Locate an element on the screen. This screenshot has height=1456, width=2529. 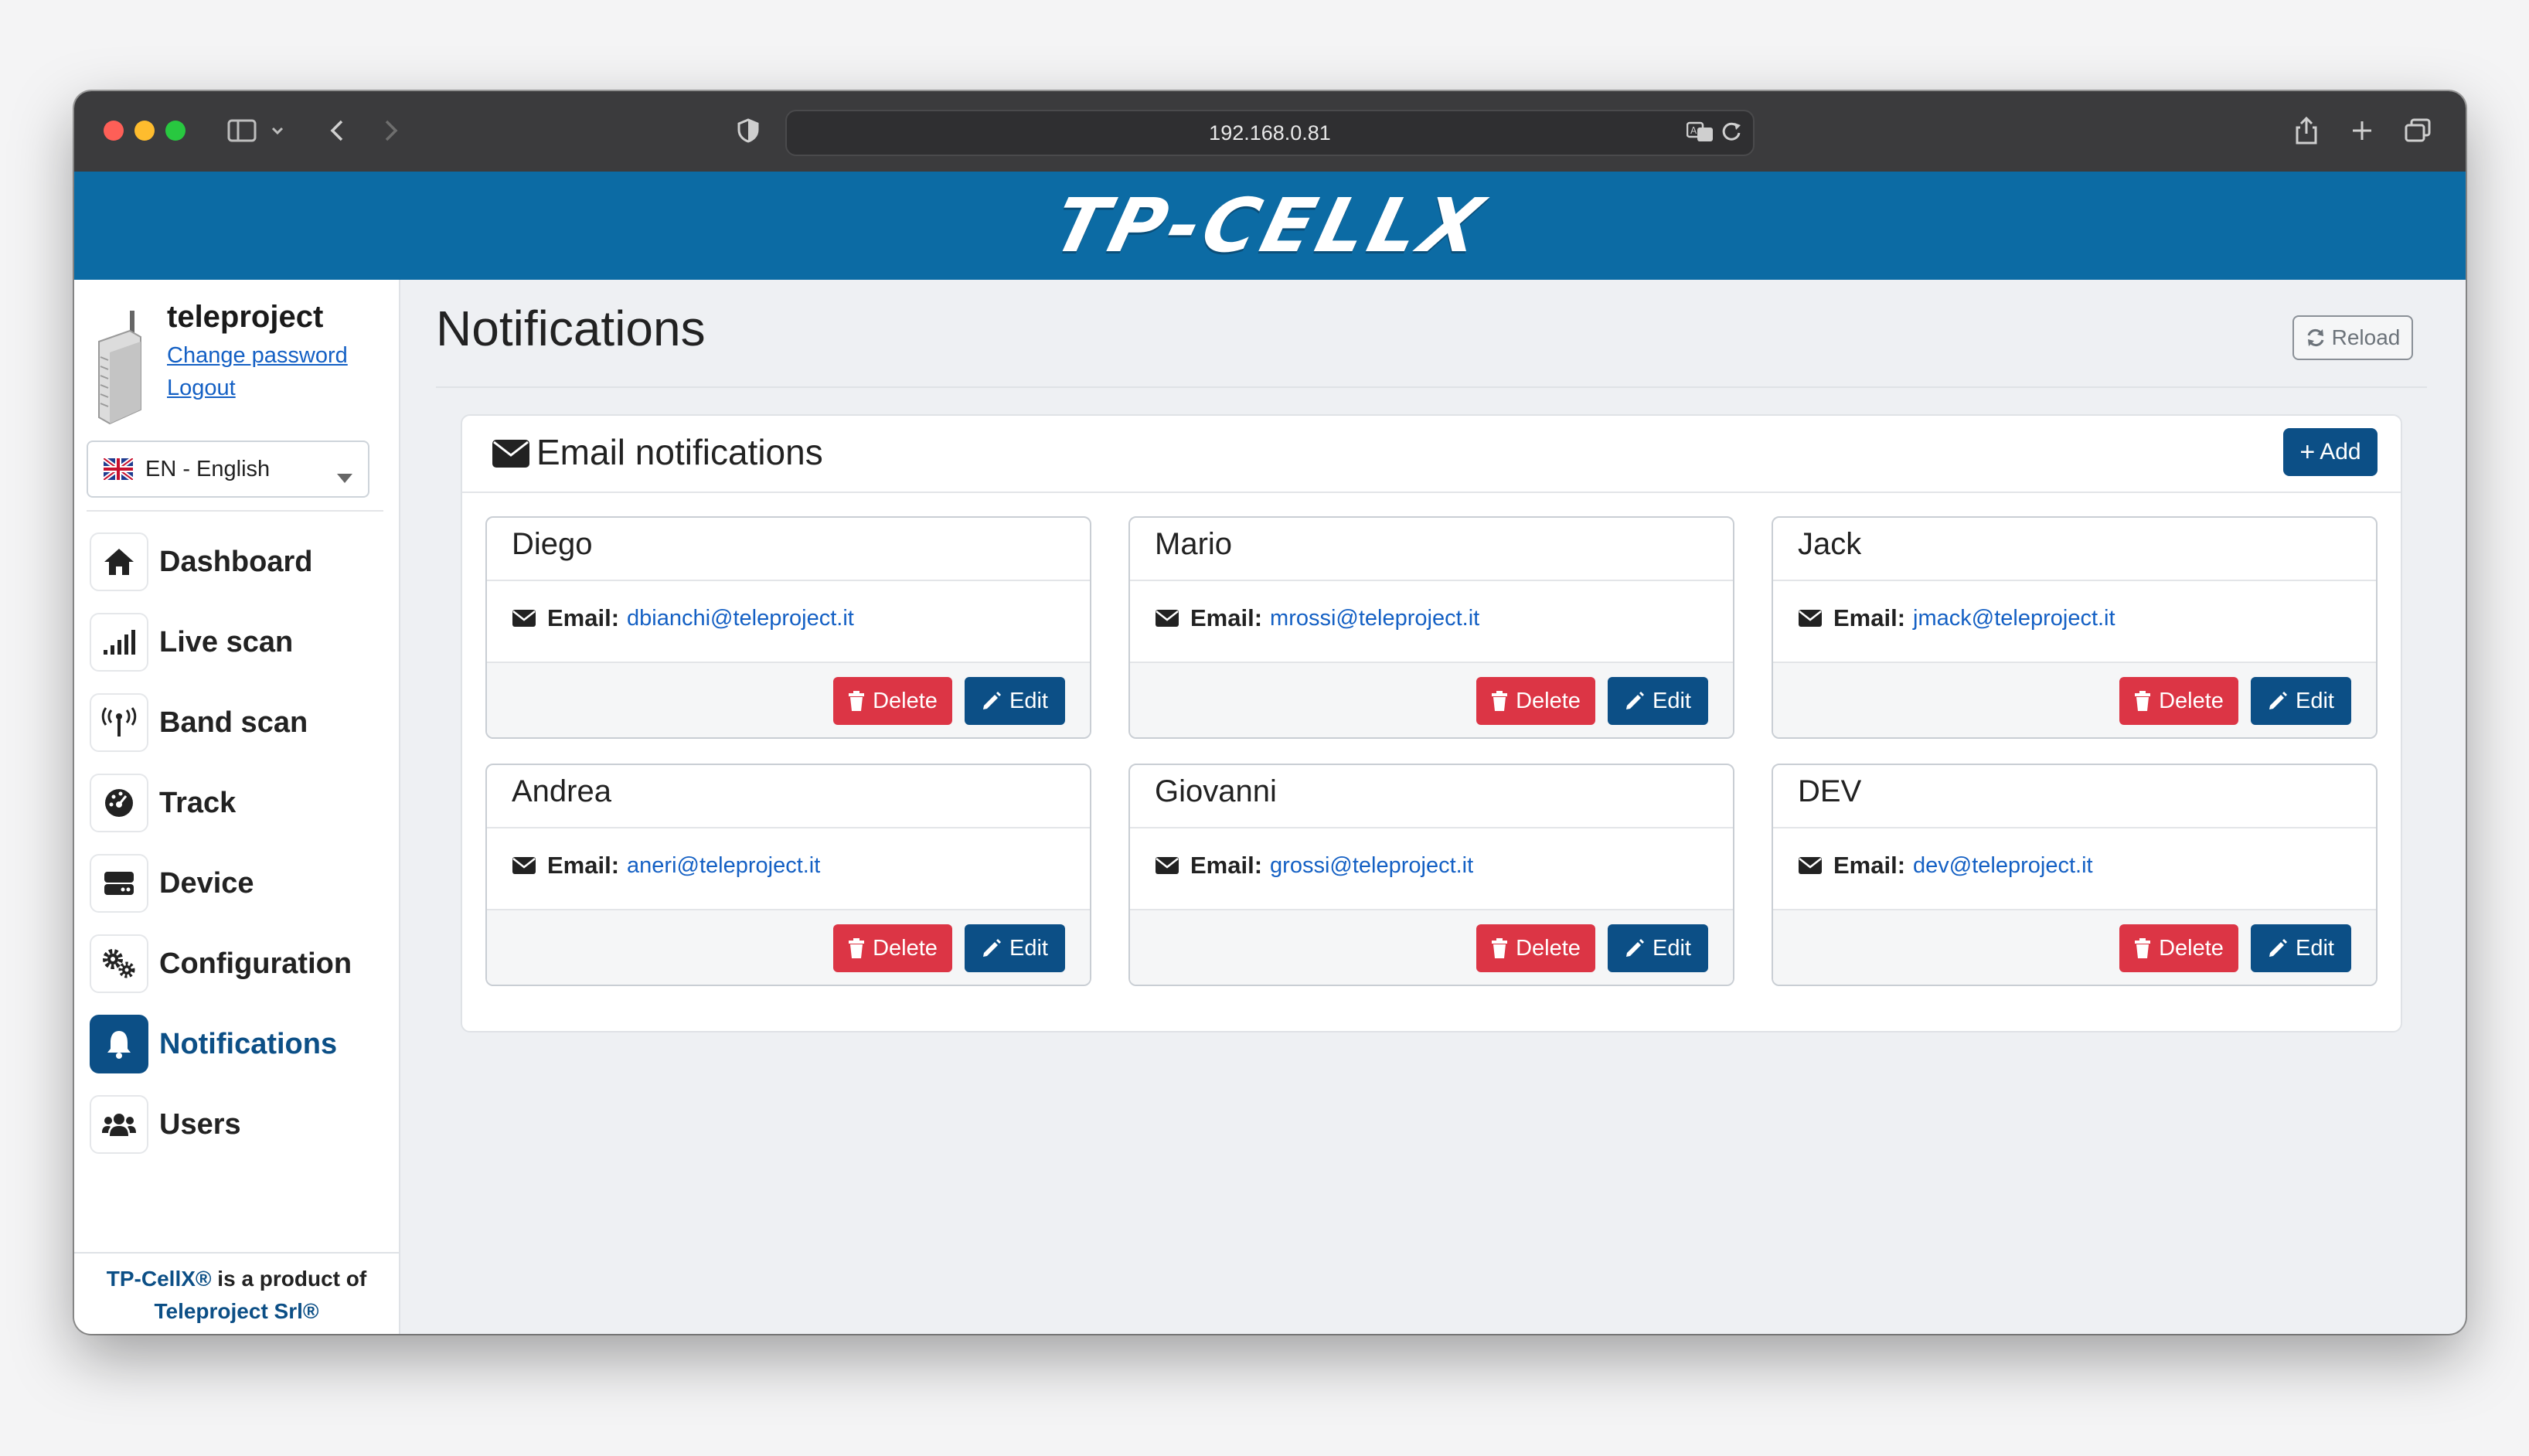
nav-item-notifications: Notifications is located at coordinates (236, 1044).